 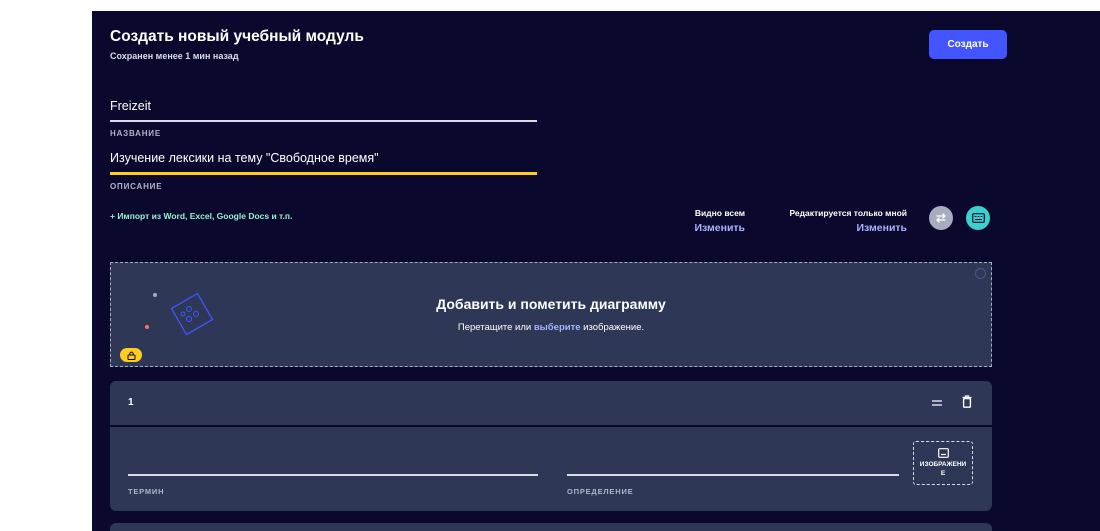 What do you see at coordinates (980, 273) in the screenshot?
I see `info-icon` at bounding box center [980, 273].